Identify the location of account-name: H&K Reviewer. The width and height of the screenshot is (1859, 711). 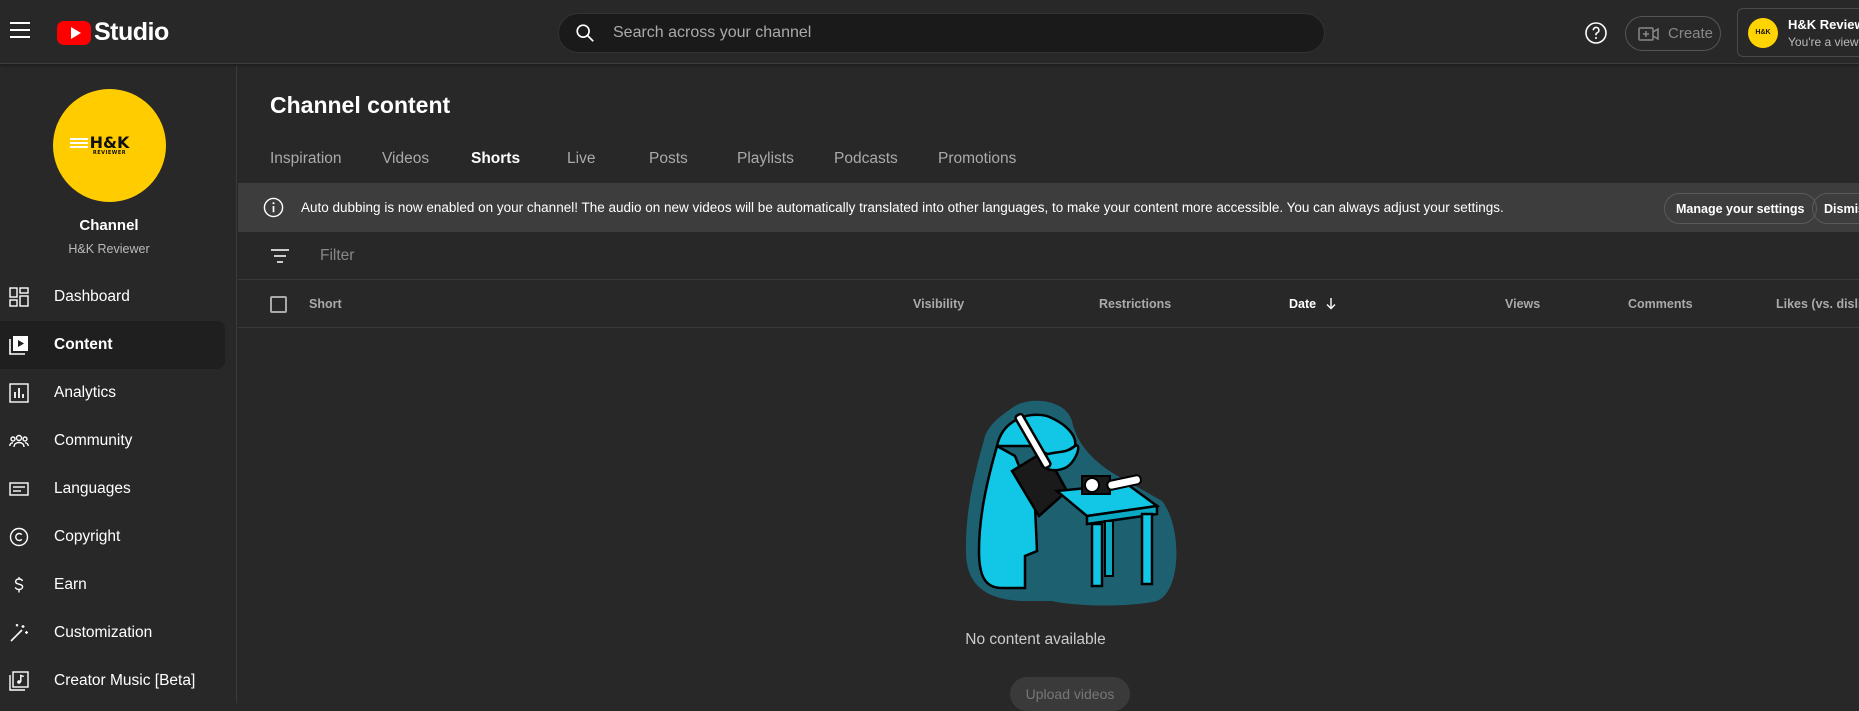
(1823, 24).